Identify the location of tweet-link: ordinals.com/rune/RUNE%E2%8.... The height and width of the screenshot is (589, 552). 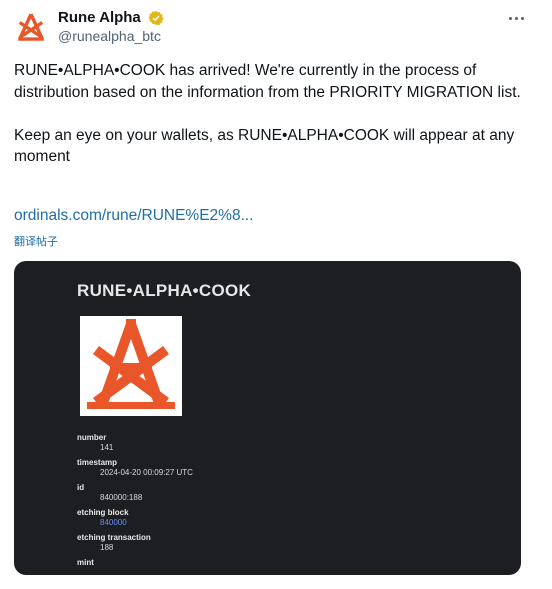
(134, 216).